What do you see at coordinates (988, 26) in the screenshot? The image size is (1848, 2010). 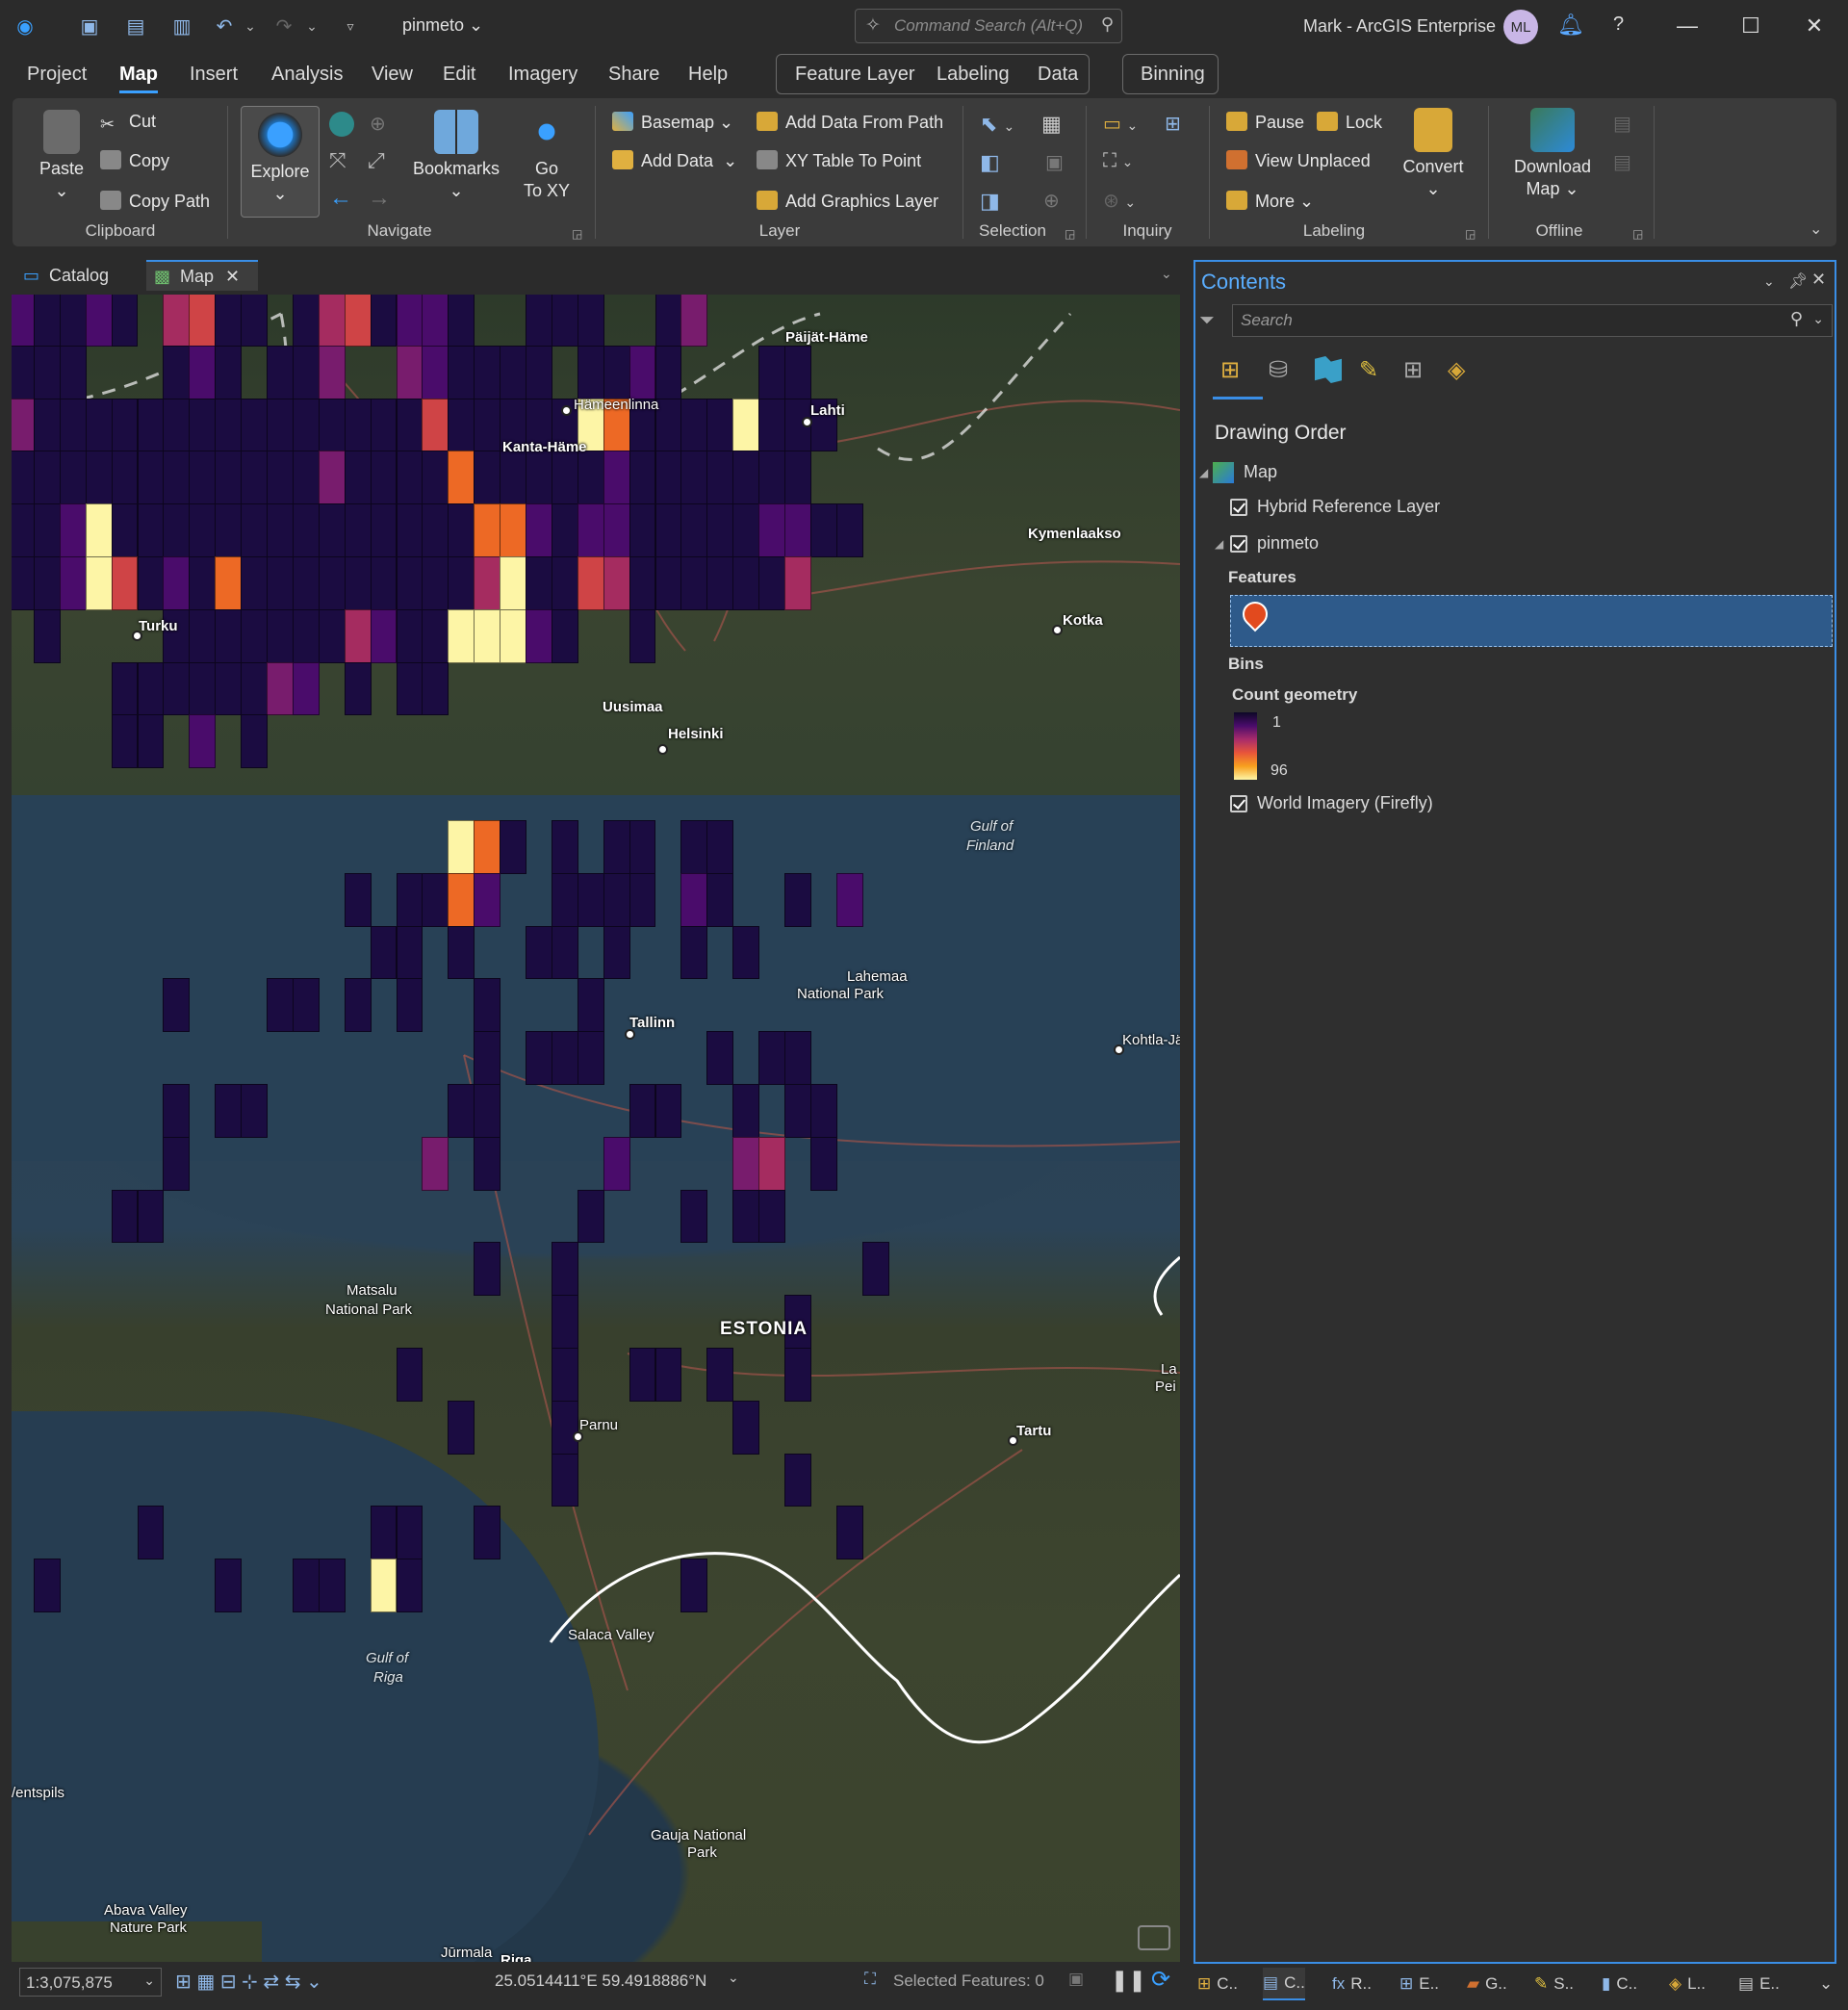 I see `command-search-input: ✧ Command Search (Alt+Q) ⚲` at bounding box center [988, 26].